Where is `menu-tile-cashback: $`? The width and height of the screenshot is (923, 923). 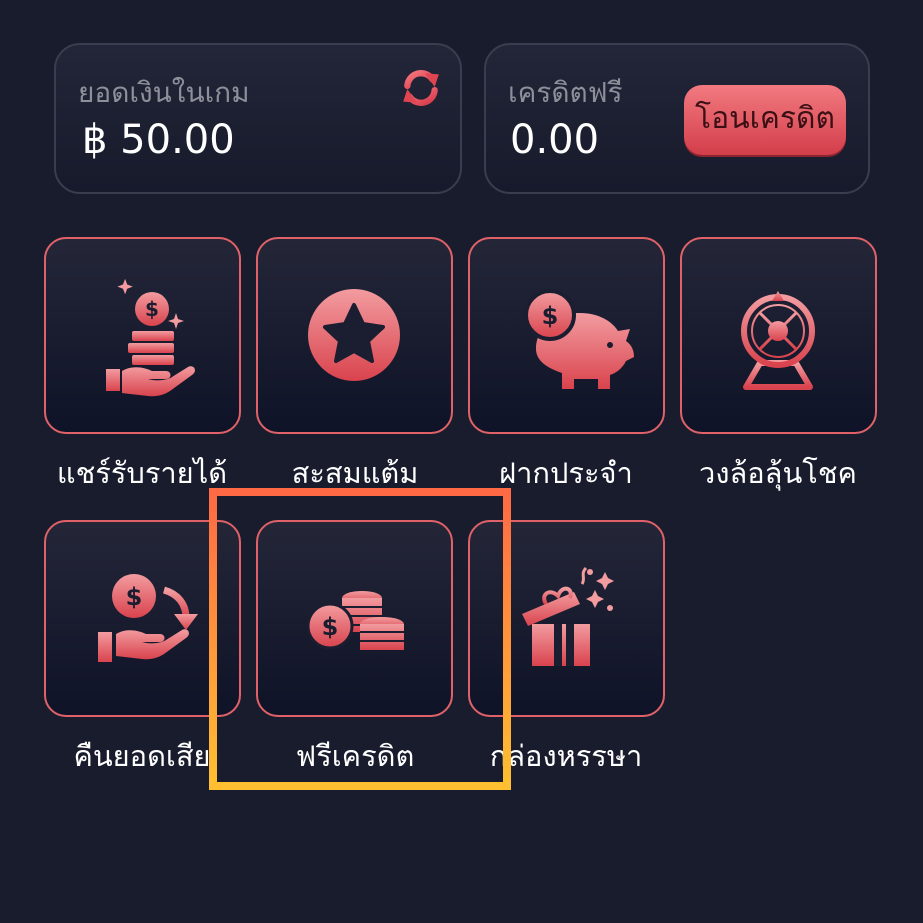
menu-tile-cashback: $ is located at coordinates (142, 618).